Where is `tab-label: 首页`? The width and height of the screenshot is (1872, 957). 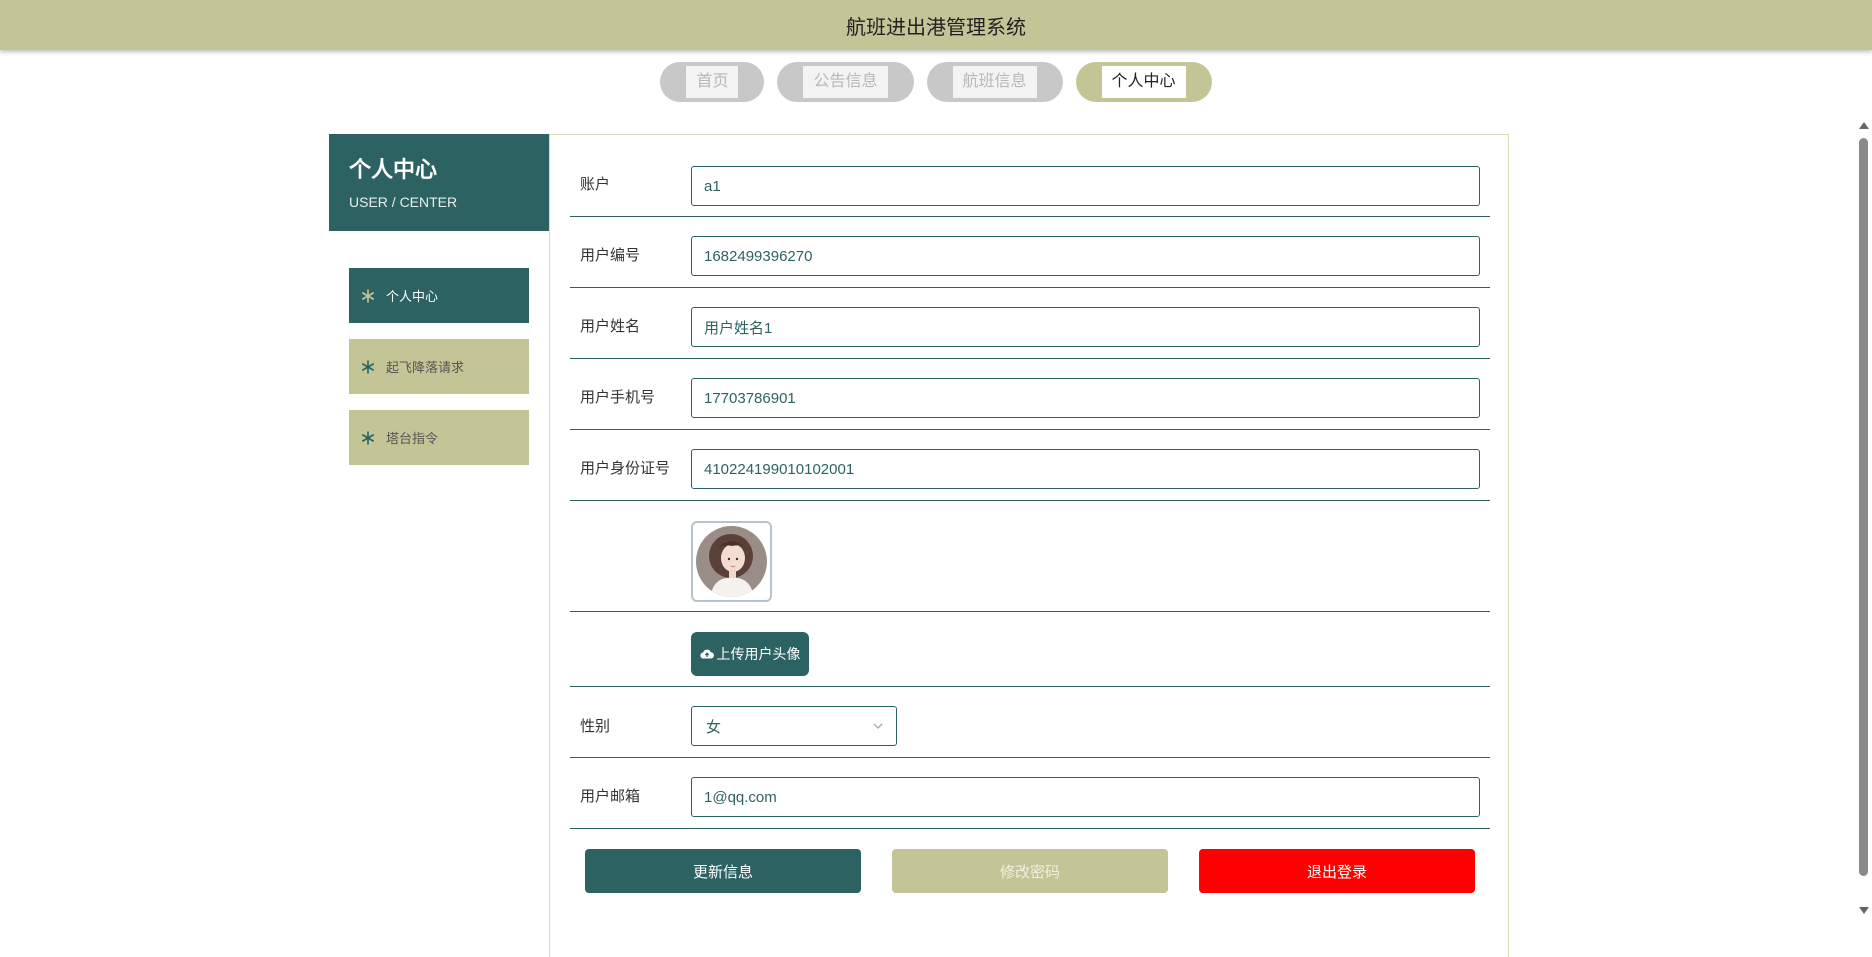 tab-label: 首页 is located at coordinates (712, 82).